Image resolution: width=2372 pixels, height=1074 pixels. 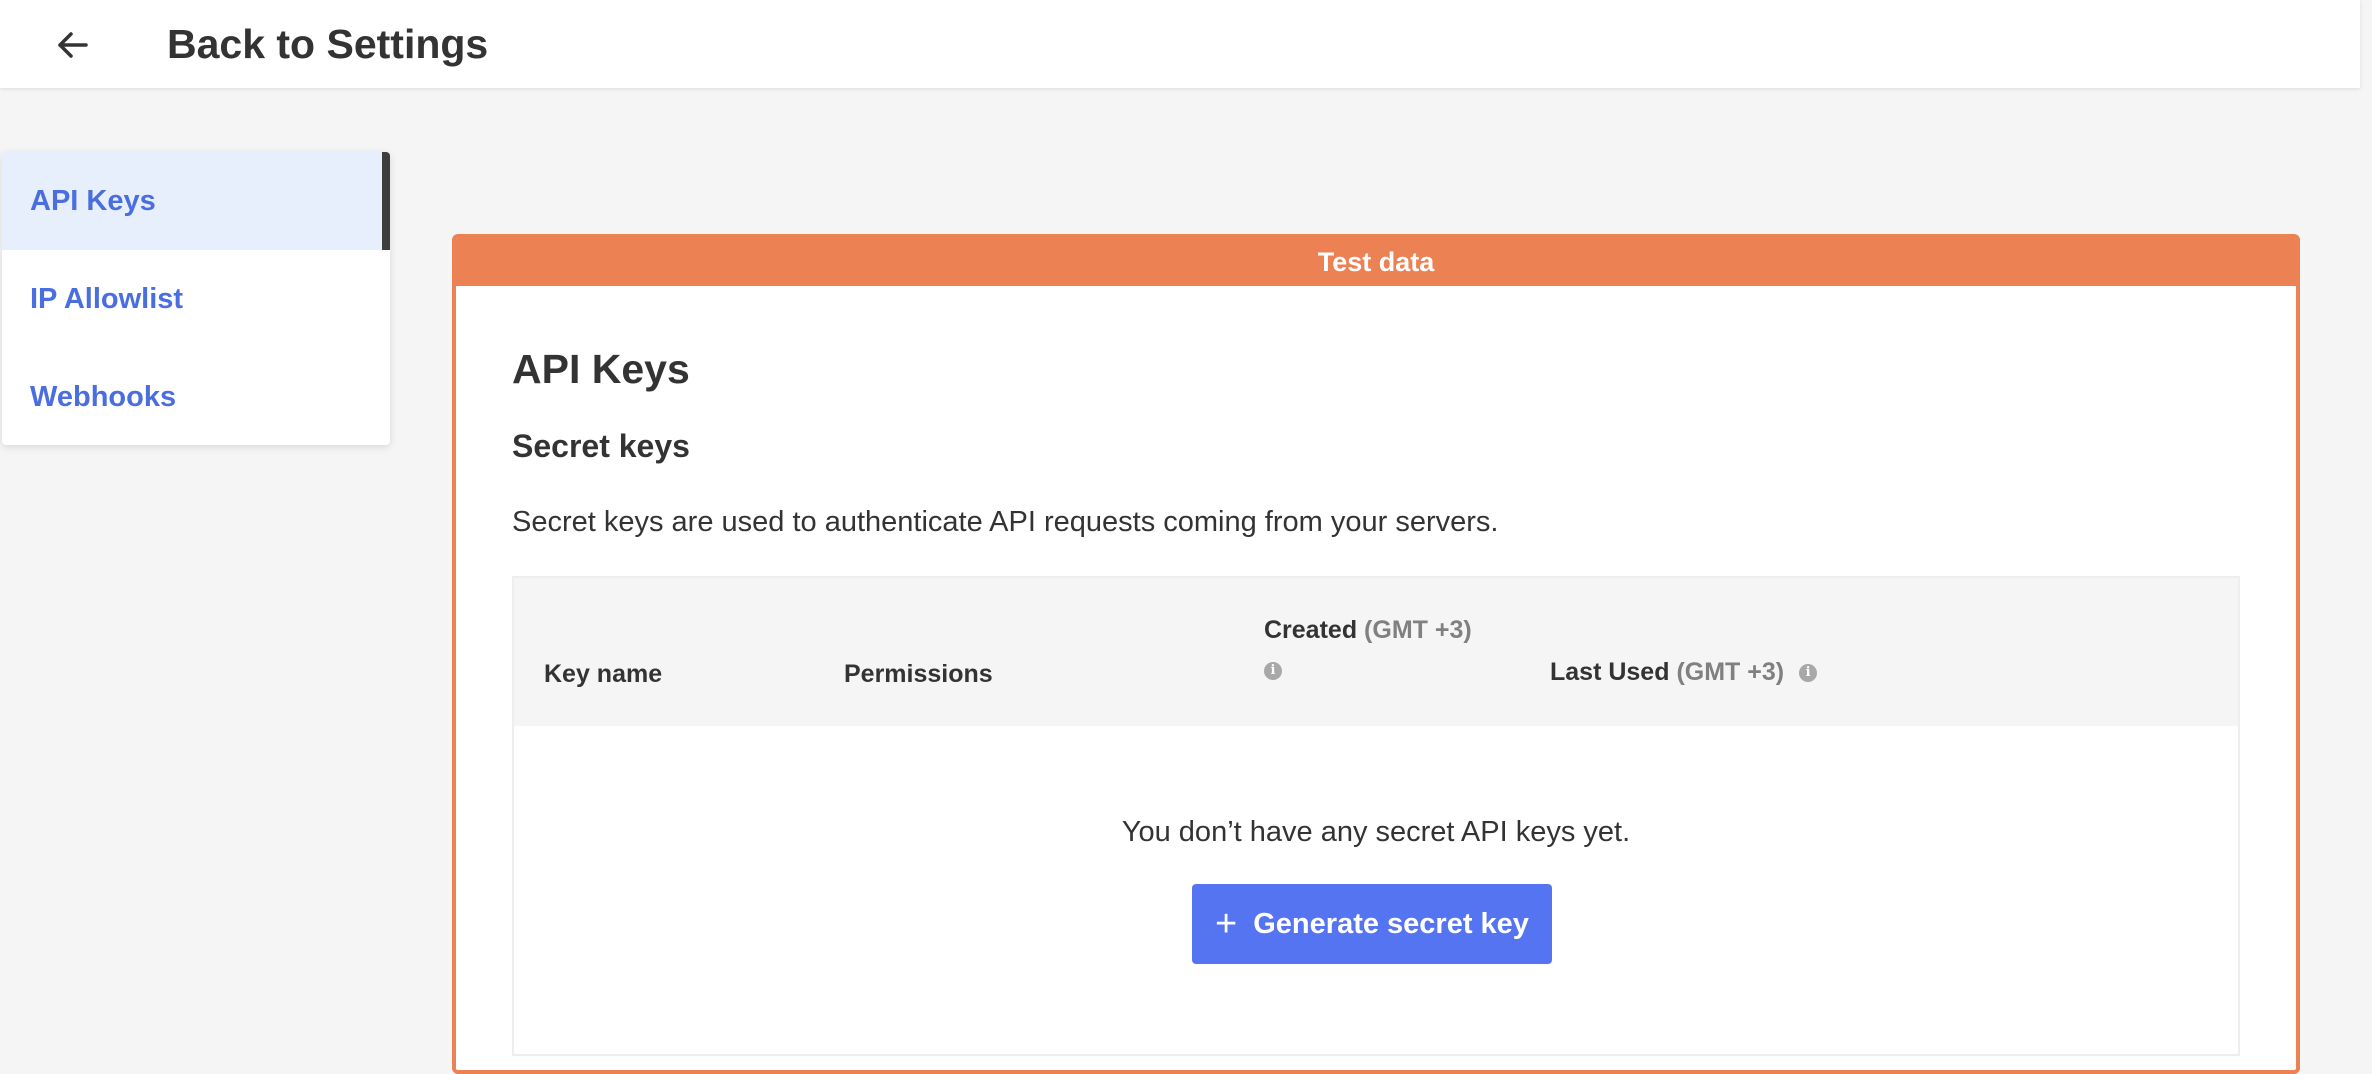 What do you see at coordinates (1391, 923) in the screenshot?
I see `generate-secret-key-label: Generate secret key` at bounding box center [1391, 923].